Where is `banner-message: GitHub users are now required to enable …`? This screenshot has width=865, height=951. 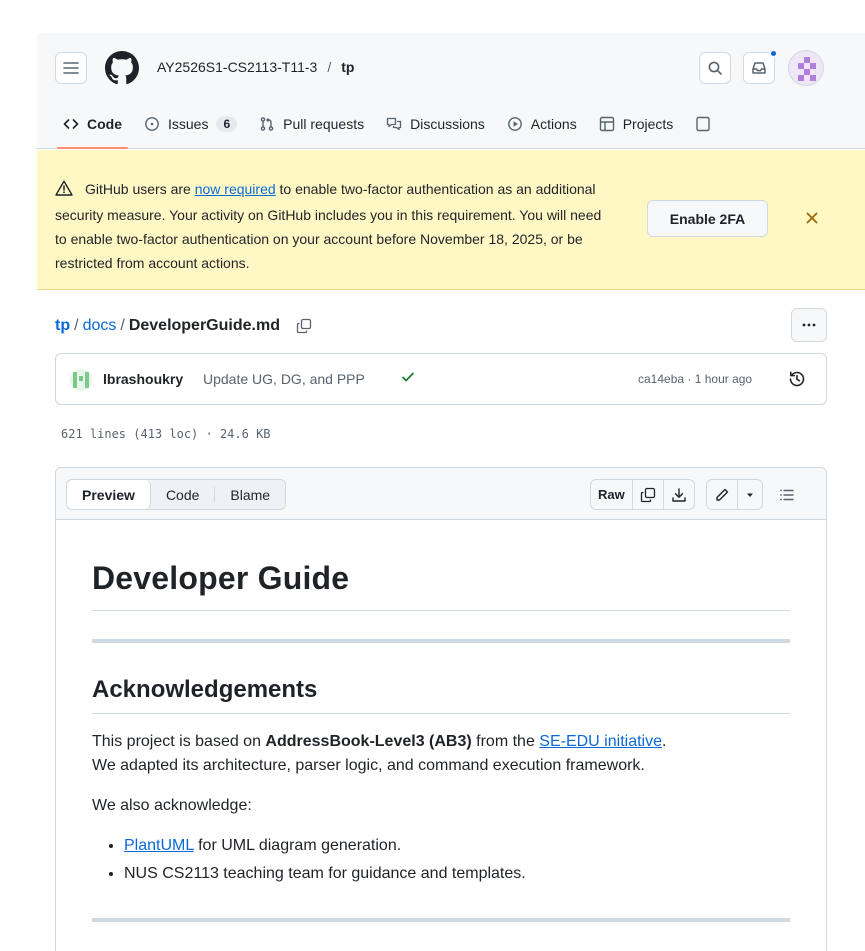 banner-message: GitHub users are now required to enable … is located at coordinates (335, 226).